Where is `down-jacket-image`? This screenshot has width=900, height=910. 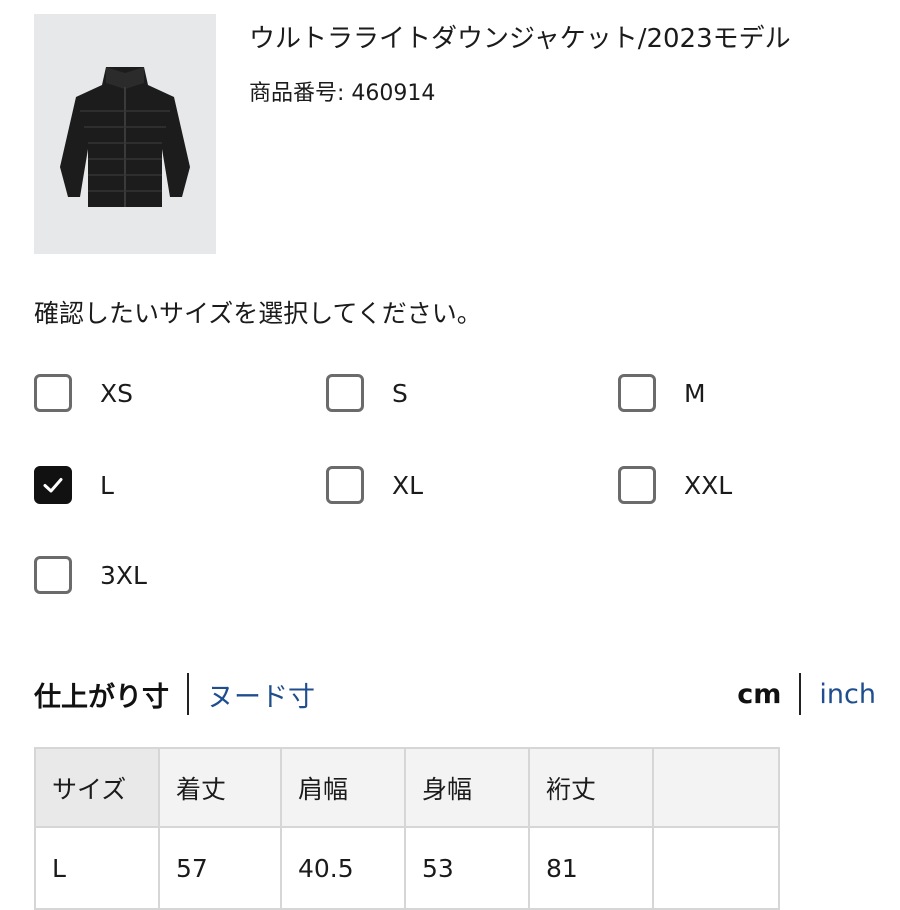
down-jacket-image is located at coordinates (125, 137).